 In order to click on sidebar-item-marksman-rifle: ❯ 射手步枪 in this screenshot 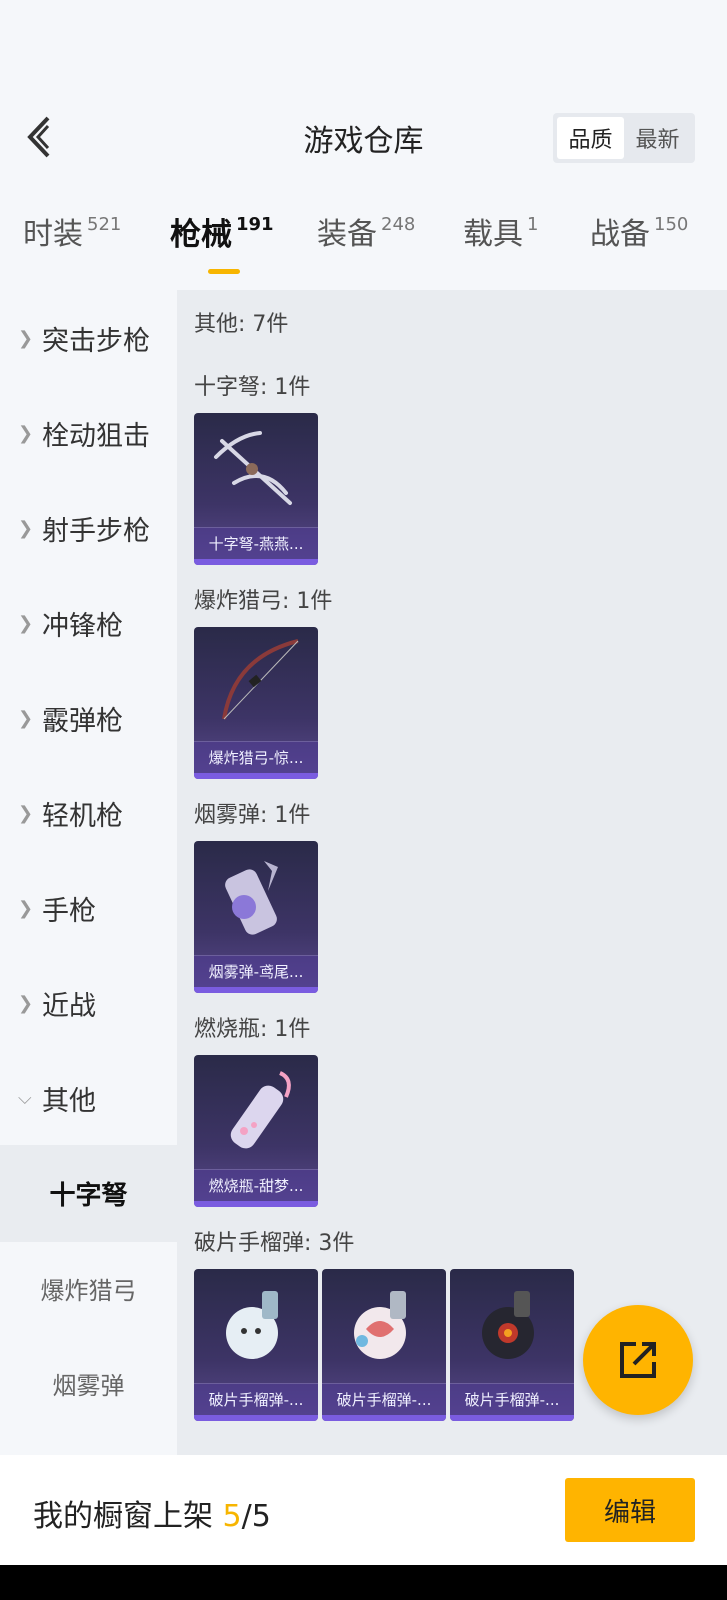, I will do `click(88, 528)`.